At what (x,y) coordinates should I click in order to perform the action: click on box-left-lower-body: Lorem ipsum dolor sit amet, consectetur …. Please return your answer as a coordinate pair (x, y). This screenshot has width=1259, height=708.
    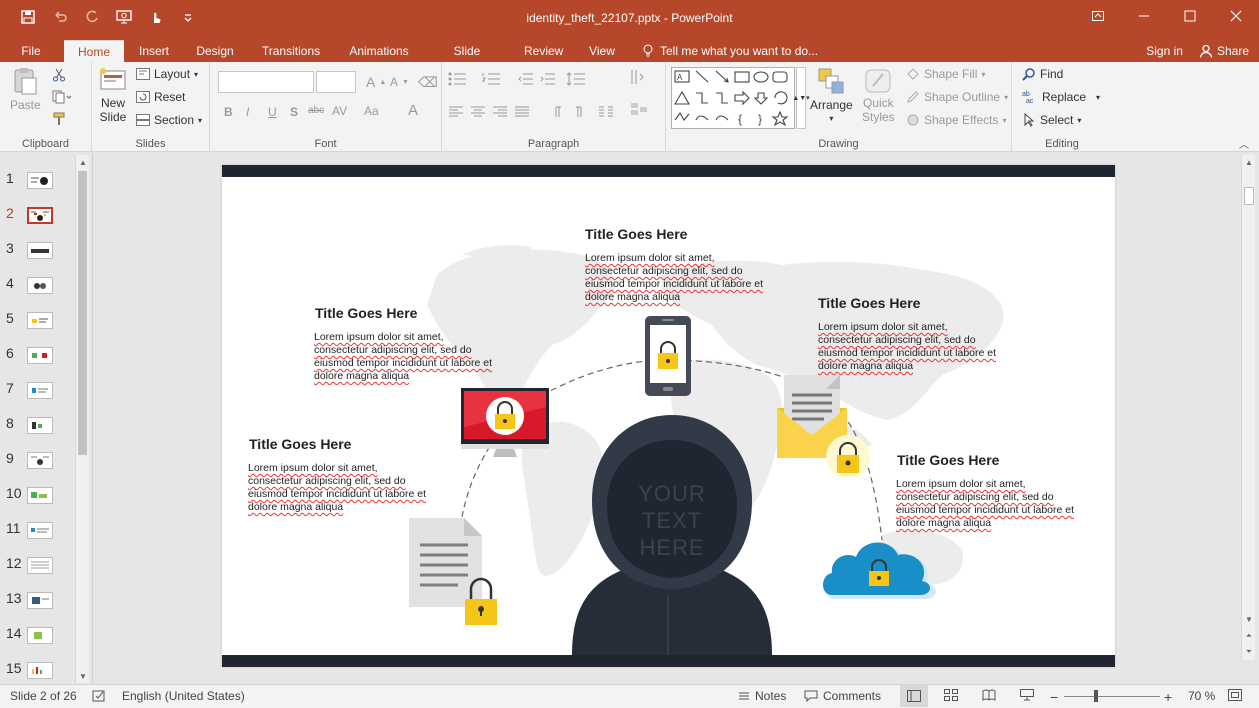
    Looking at the image, I should click on (338, 488).